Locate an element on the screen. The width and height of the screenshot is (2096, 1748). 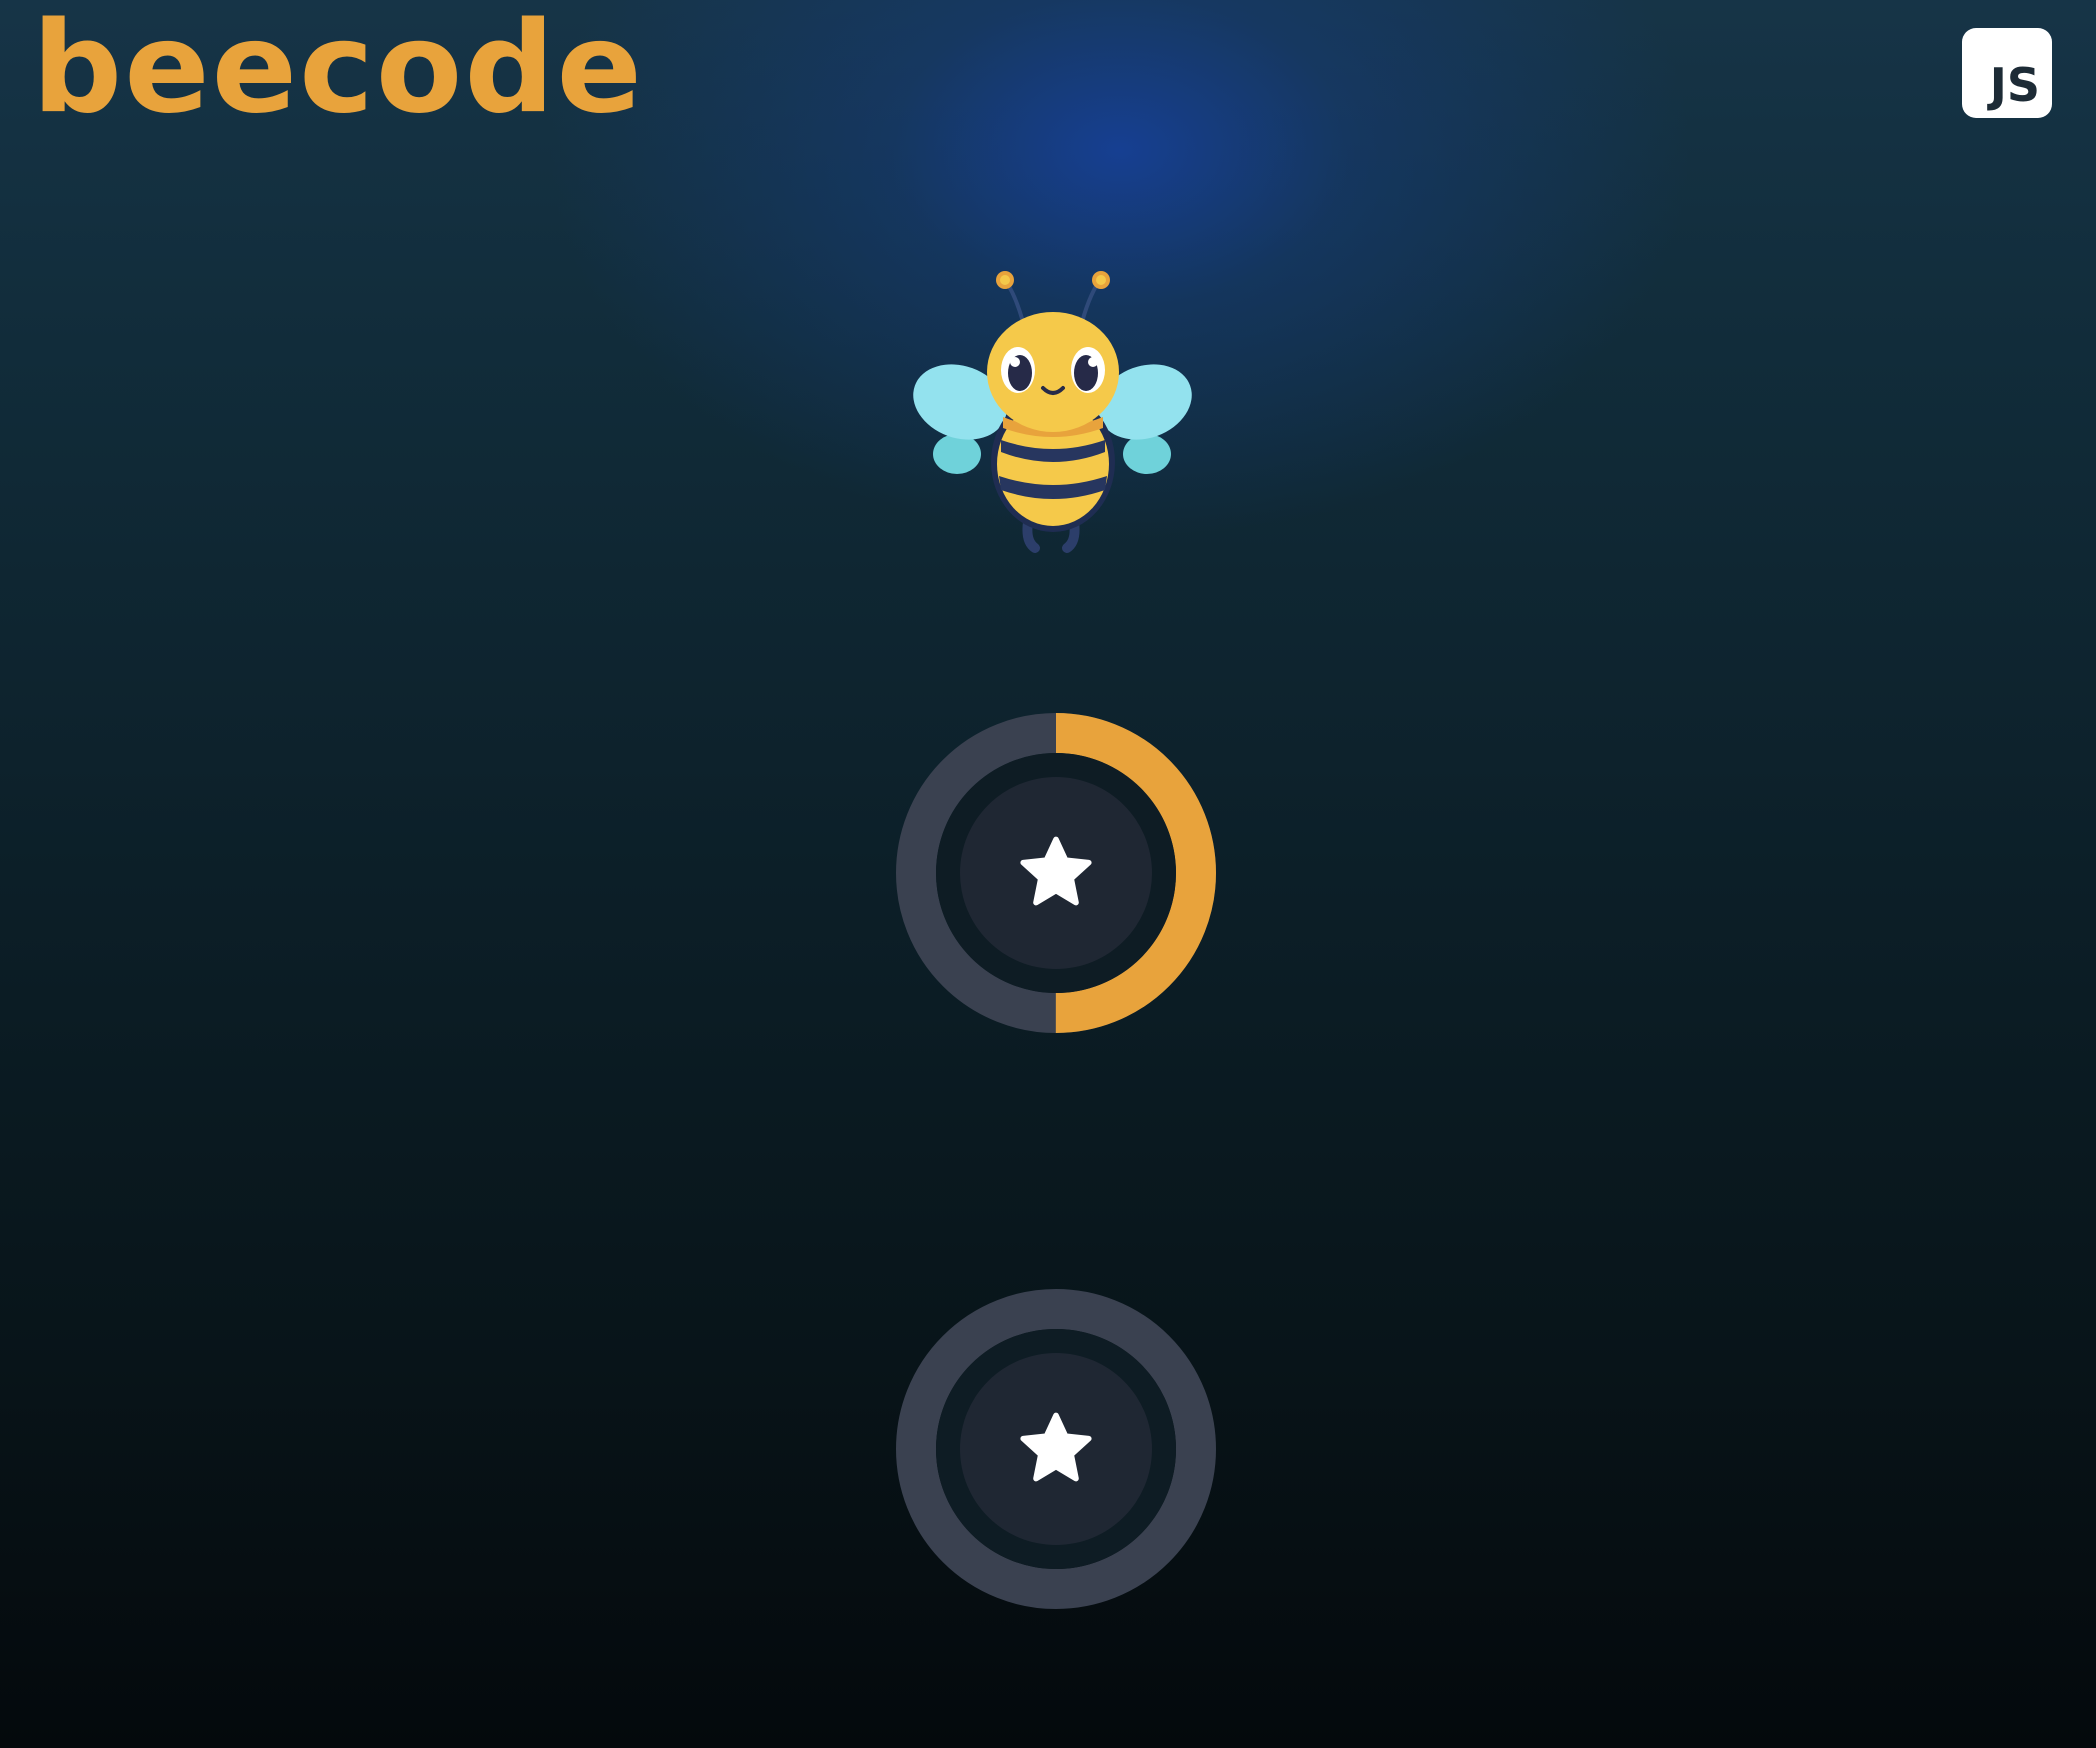
javascript-language-badge: JS is located at coordinates (2007, 73).